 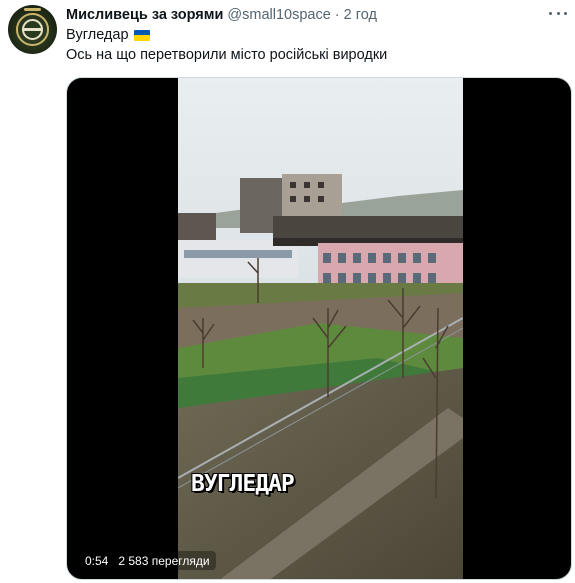 I want to click on more-options-icon, so click(x=558, y=13).